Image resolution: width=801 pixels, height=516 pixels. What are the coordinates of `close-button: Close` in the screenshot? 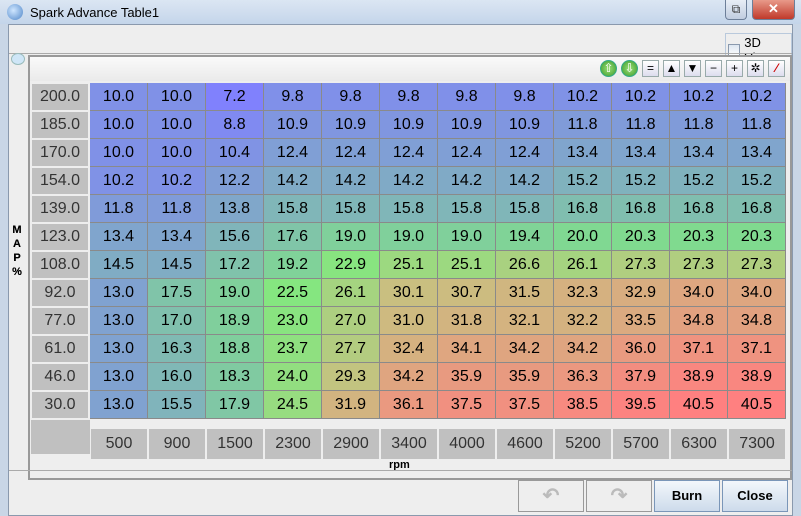 It's located at (755, 496).